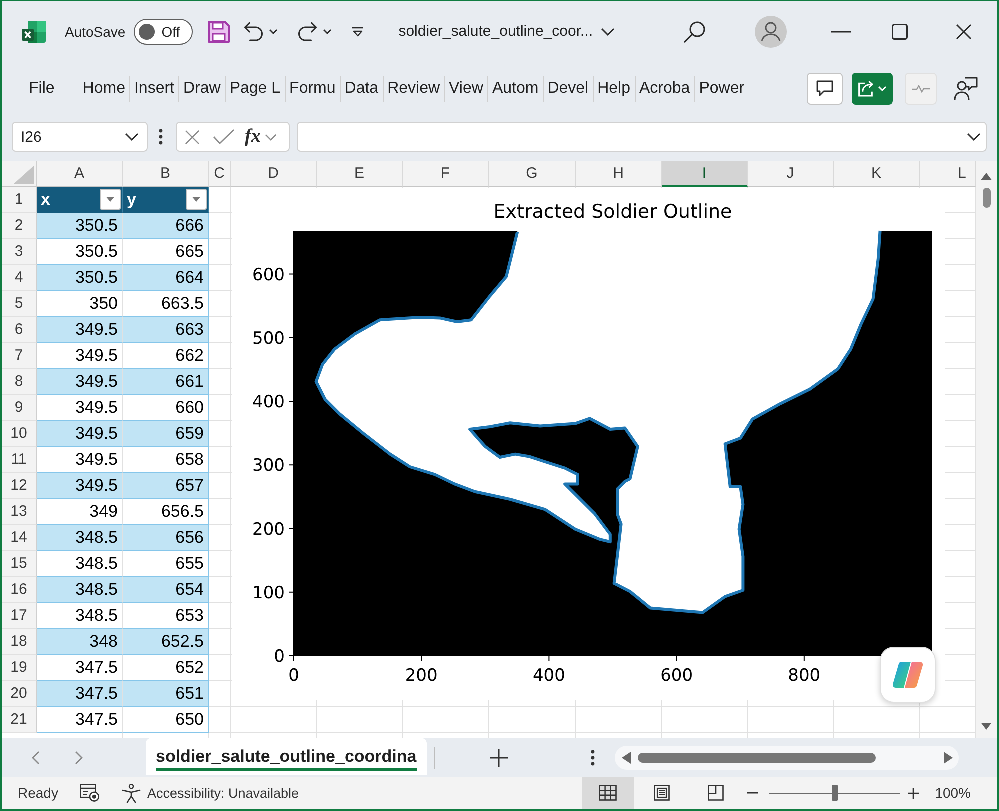 The image size is (999, 811). I want to click on expand-caret-icon, so click(974, 137).